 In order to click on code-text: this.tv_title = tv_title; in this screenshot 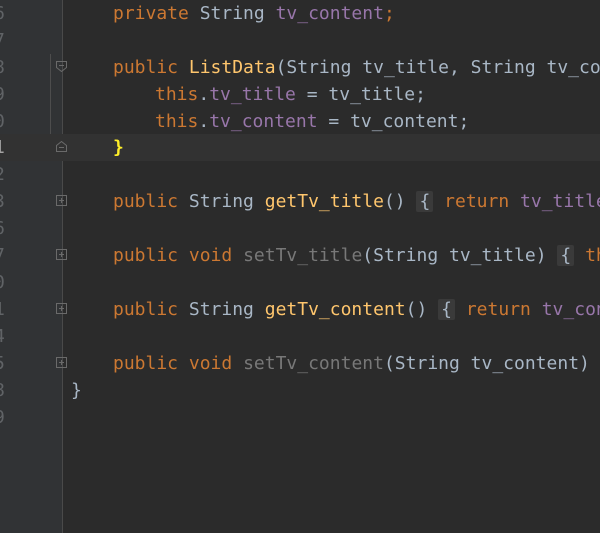, I will do `click(290, 94)`.